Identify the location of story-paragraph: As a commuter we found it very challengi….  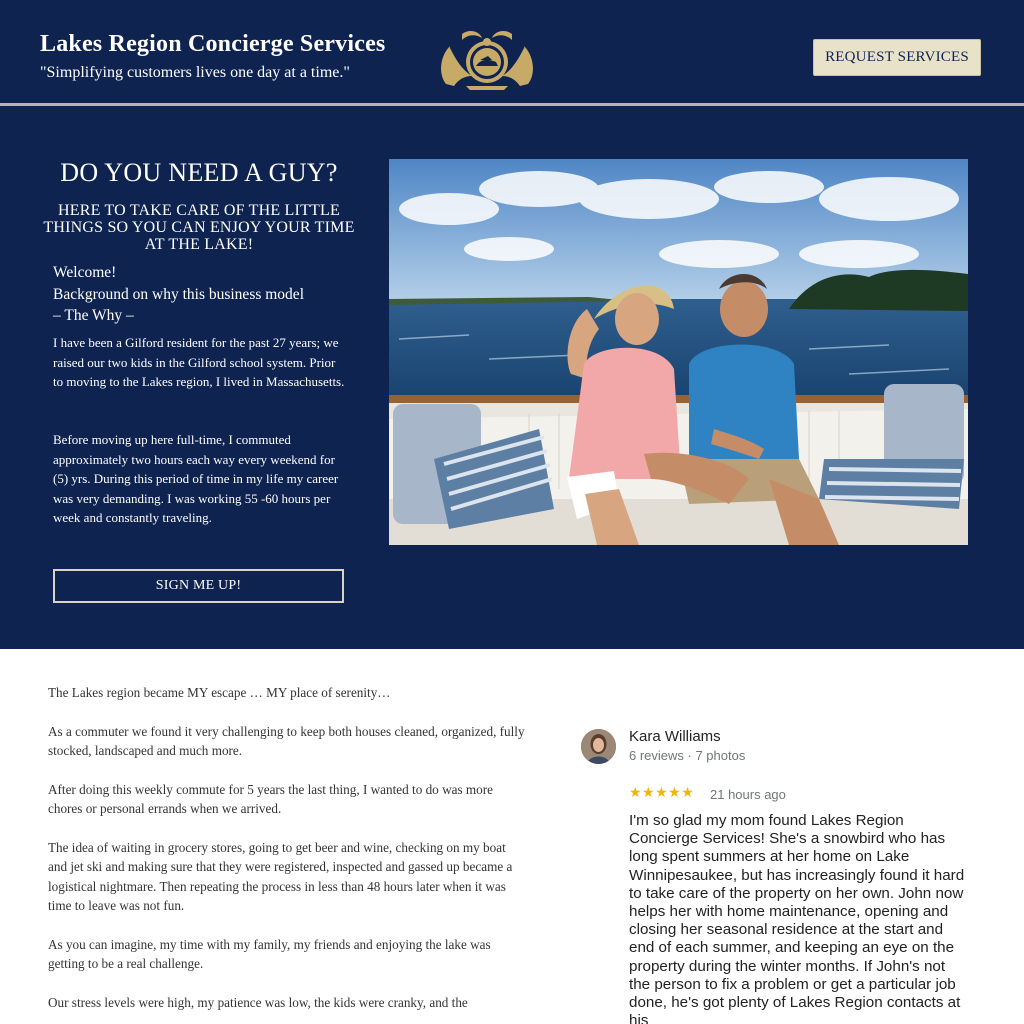
(286, 741).